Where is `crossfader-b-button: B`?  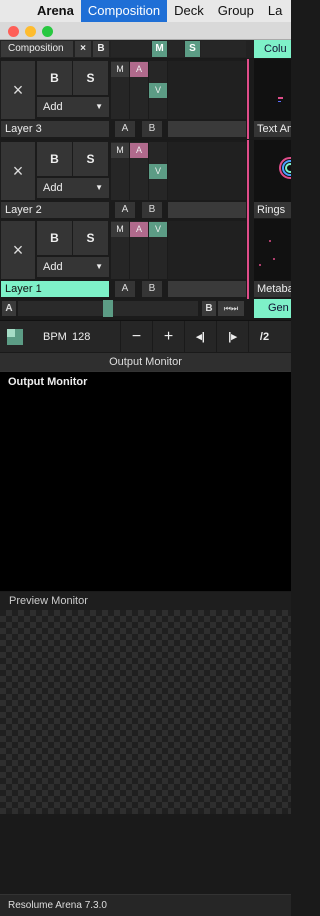
crossfader-b-button: B is located at coordinates (209, 308).